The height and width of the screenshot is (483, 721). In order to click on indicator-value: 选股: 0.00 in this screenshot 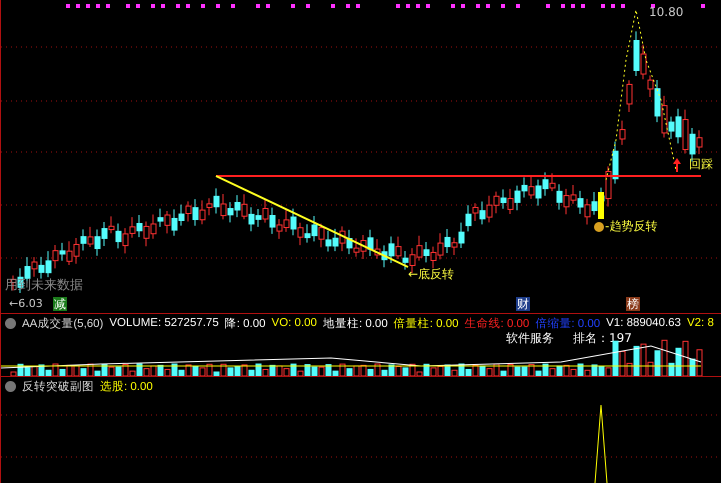, I will do `click(126, 387)`.